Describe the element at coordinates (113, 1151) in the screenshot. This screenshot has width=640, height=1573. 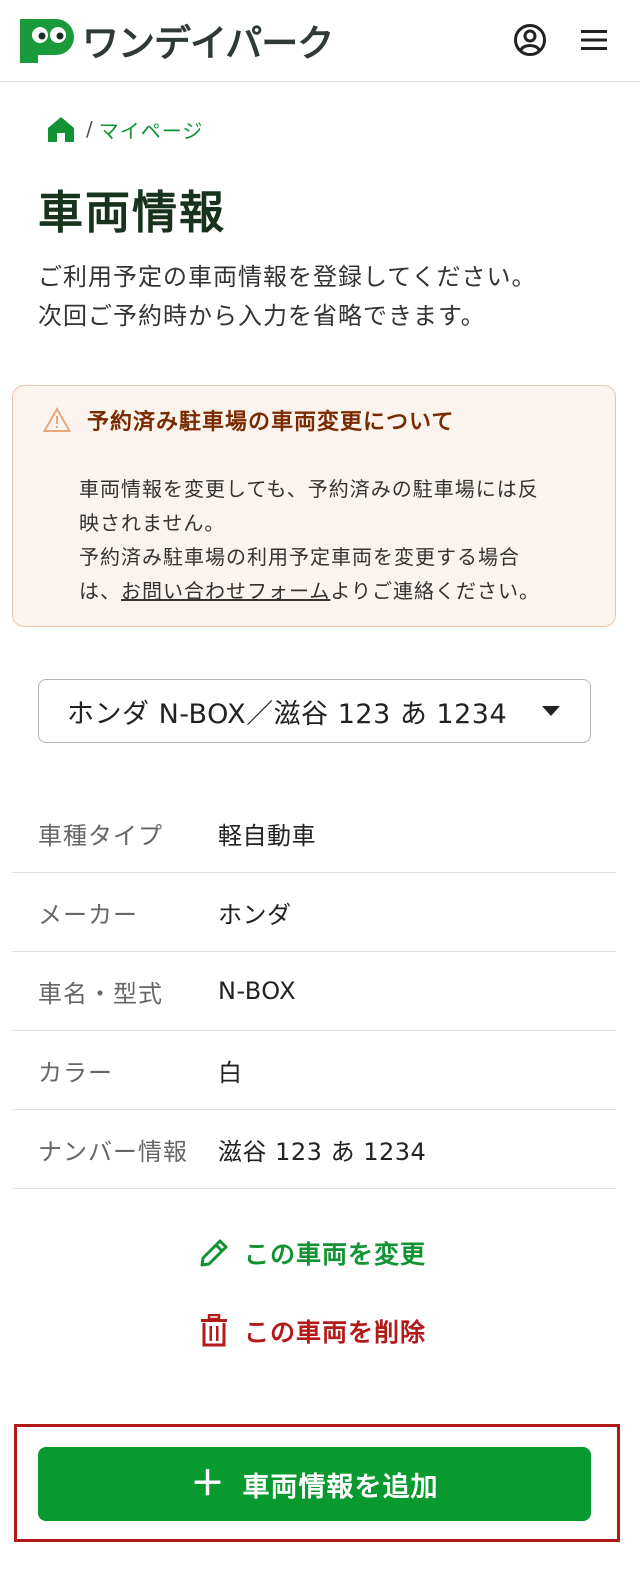
I see `detail-label: ナンバー情報` at that location.